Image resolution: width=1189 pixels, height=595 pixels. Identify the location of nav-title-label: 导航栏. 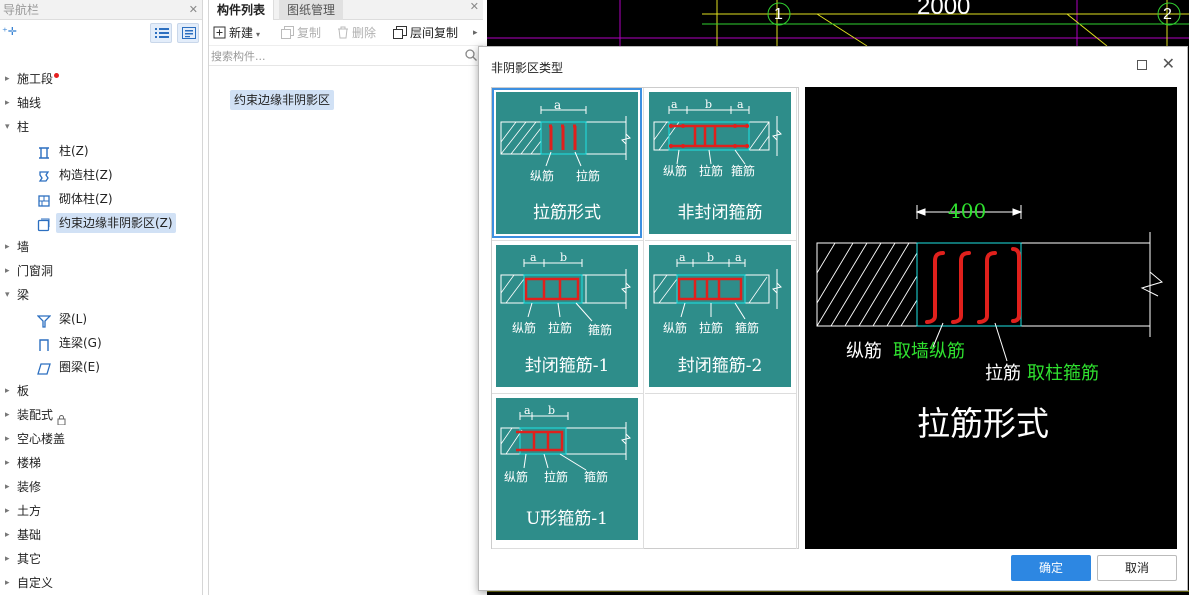
(21, 10).